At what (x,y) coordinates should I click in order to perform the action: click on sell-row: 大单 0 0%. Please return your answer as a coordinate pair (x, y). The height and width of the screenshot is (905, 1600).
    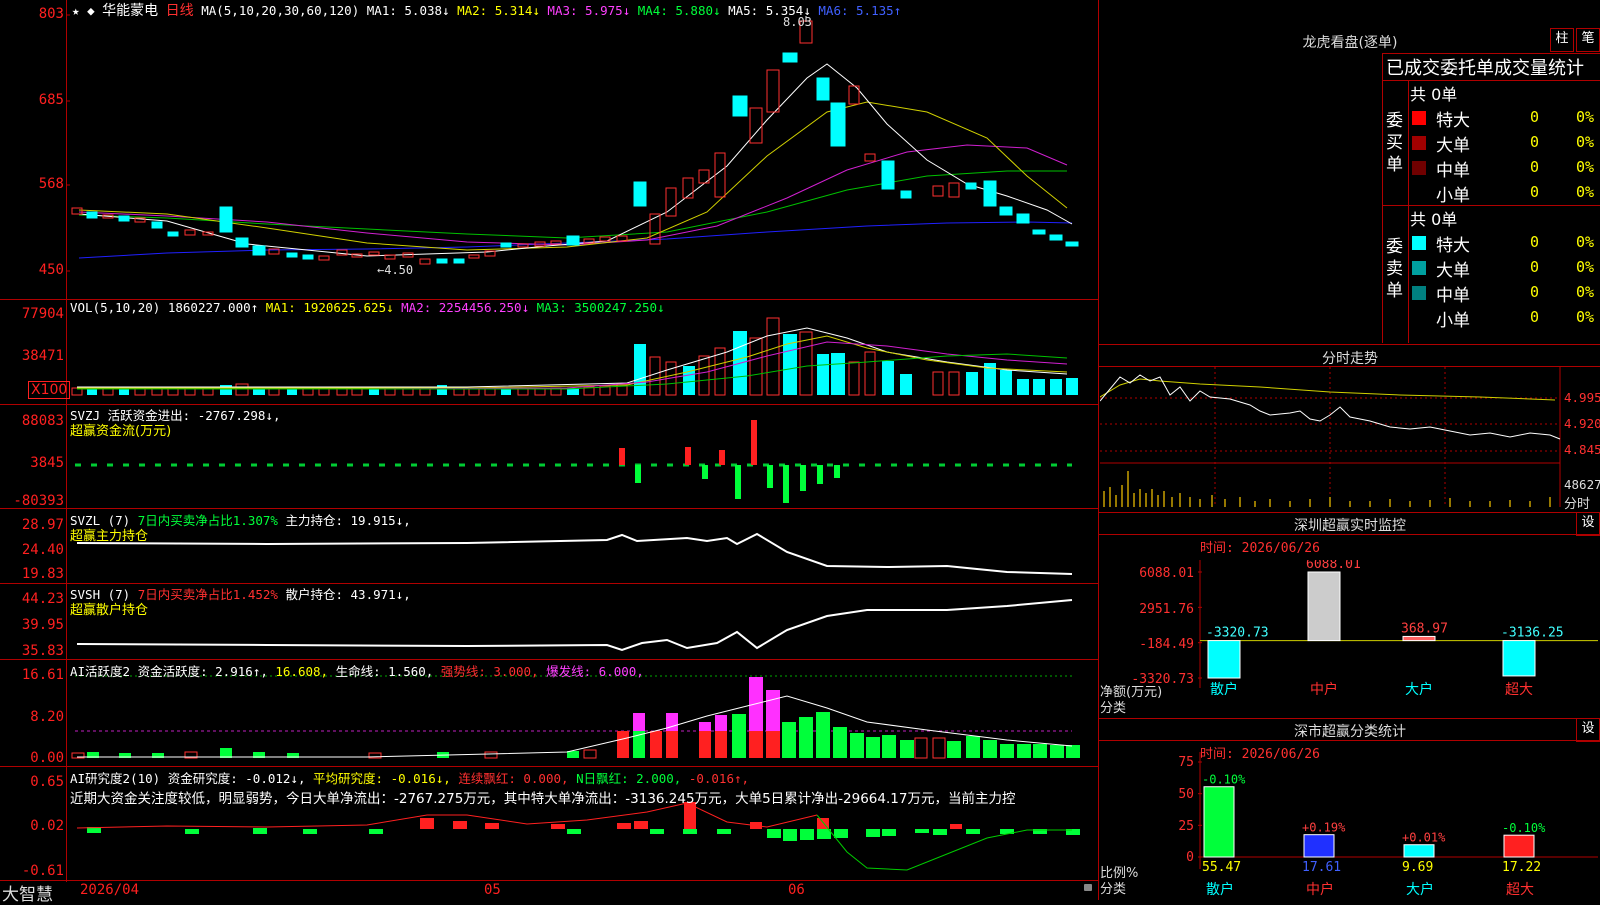
    Looking at the image, I should click on (1505, 268).